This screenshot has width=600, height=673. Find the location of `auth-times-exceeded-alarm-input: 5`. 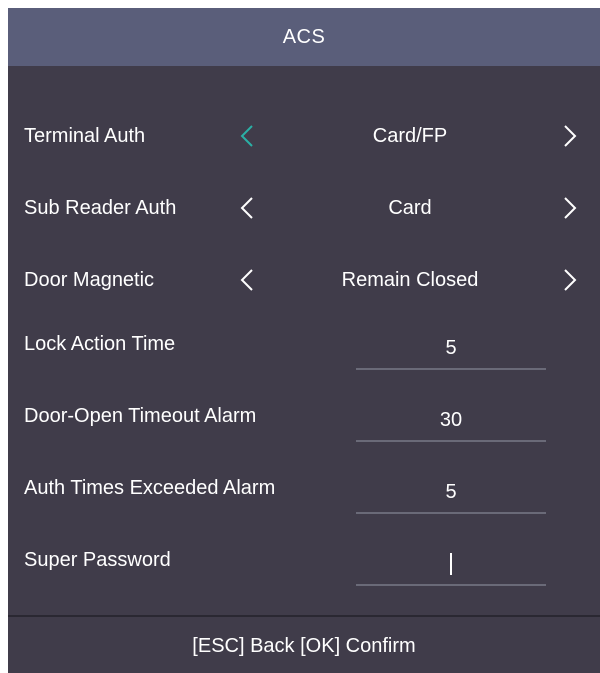

auth-times-exceeded-alarm-input: 5 is located at coordinates (451, 493).